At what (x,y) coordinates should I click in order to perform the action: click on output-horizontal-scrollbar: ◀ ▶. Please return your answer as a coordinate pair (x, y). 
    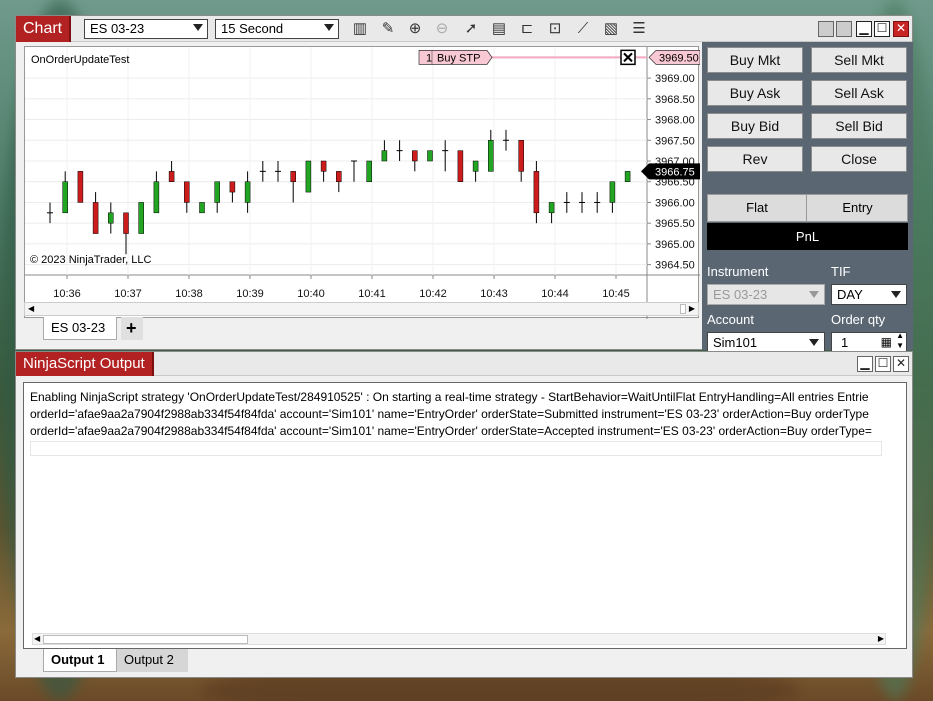
    Looking at the image, I should click on (459, 639).